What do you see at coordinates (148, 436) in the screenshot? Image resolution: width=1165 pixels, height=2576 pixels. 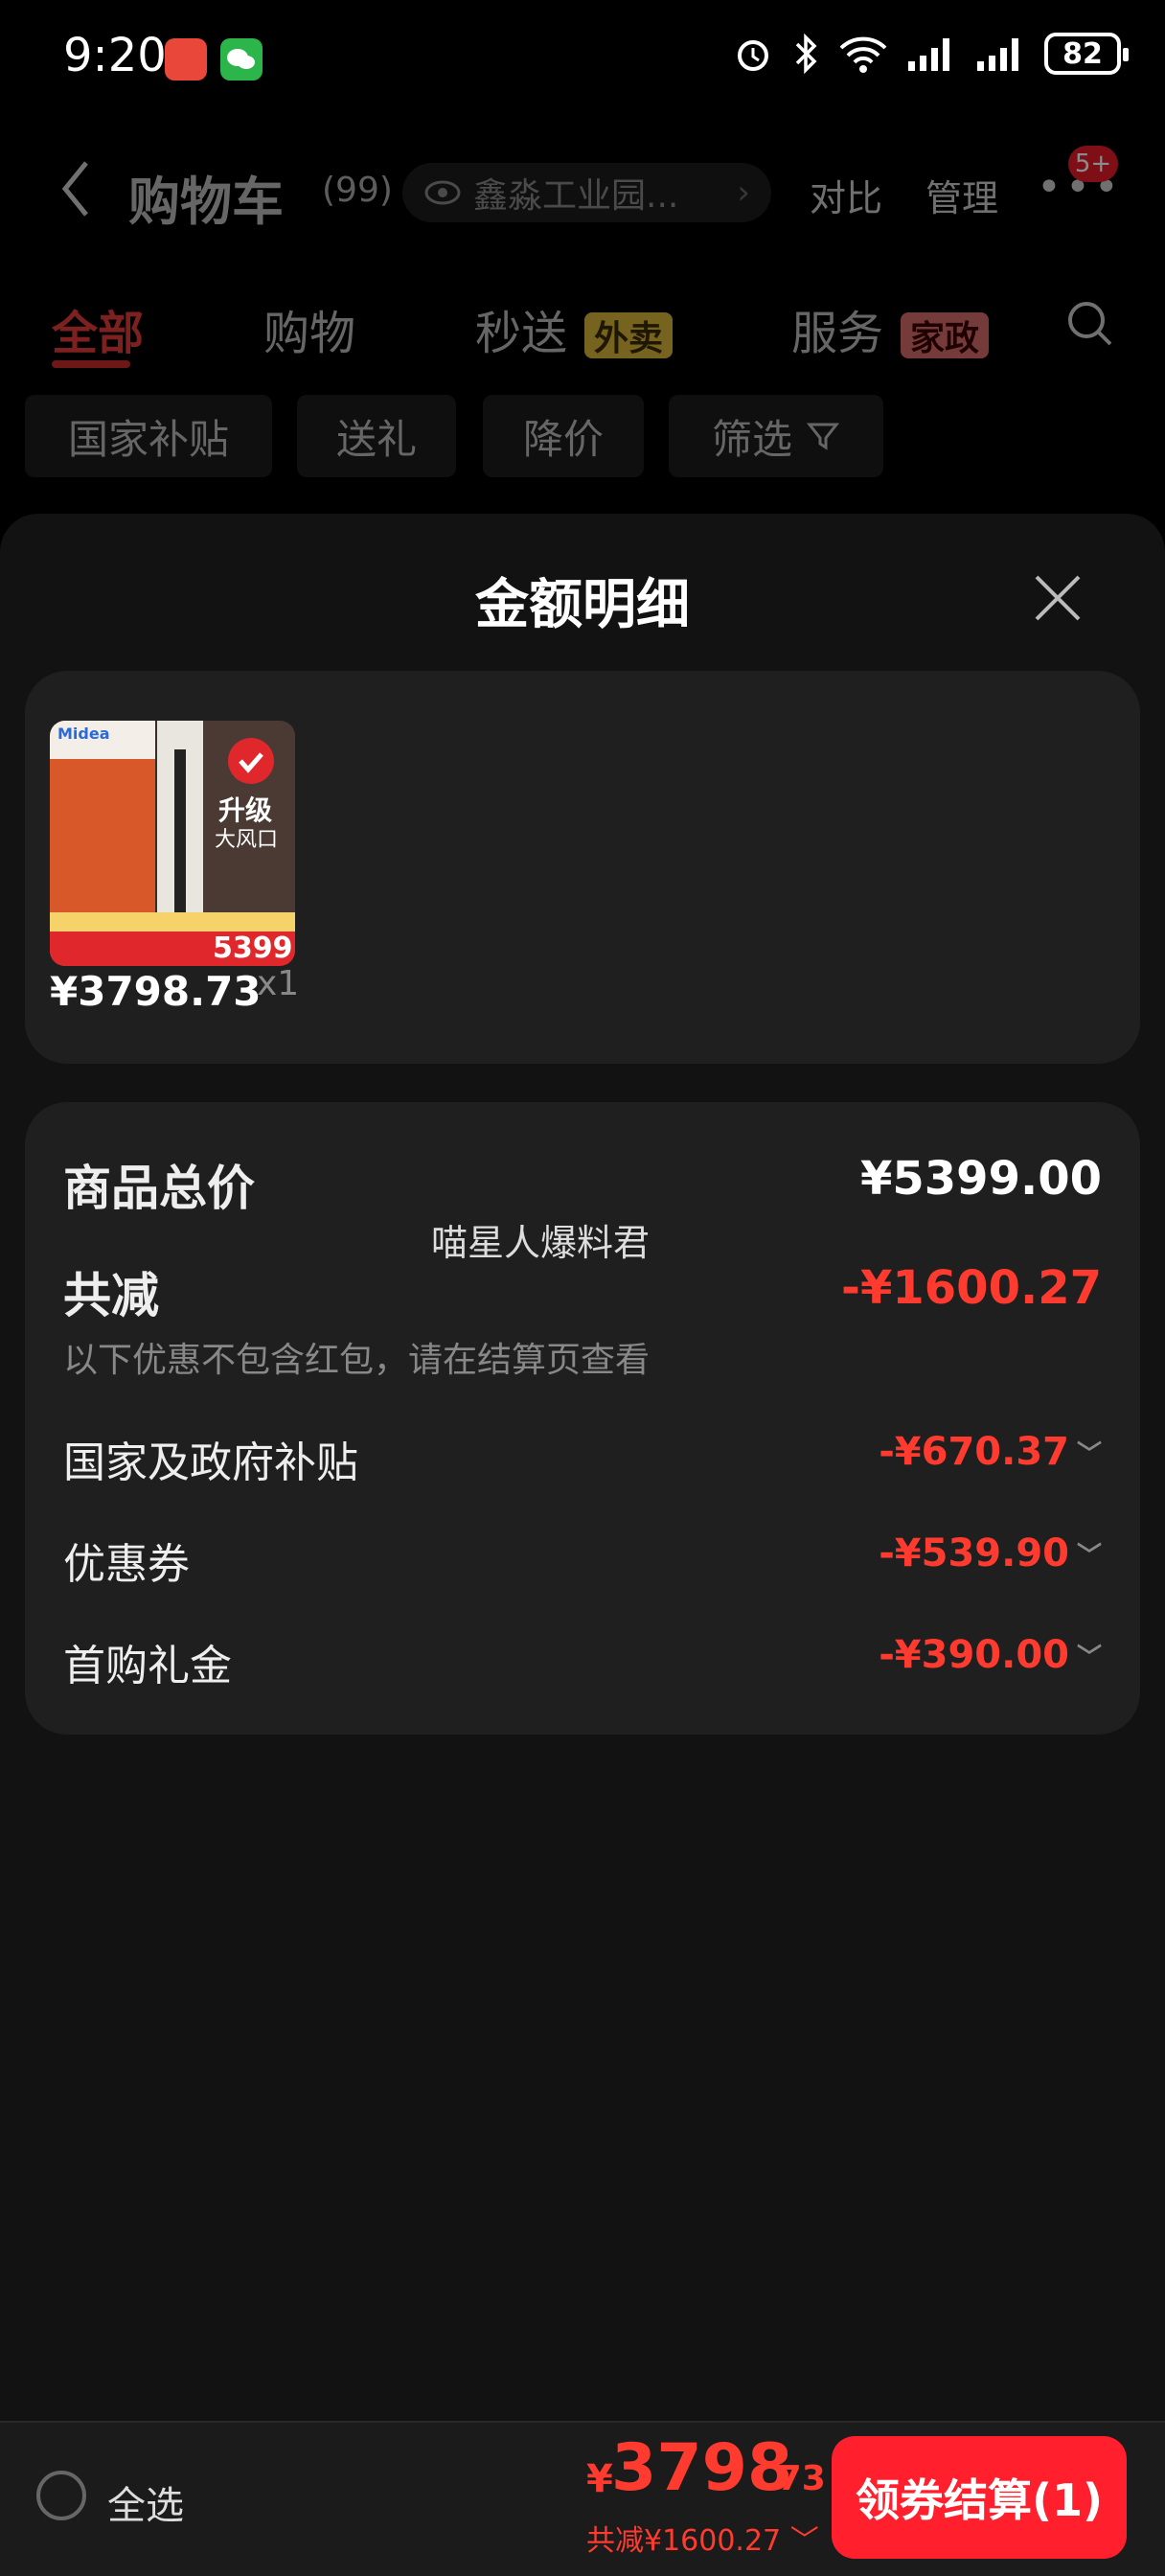 I see `filter-national-subsidy: 国家补贴` at bounding box center [148, 436].